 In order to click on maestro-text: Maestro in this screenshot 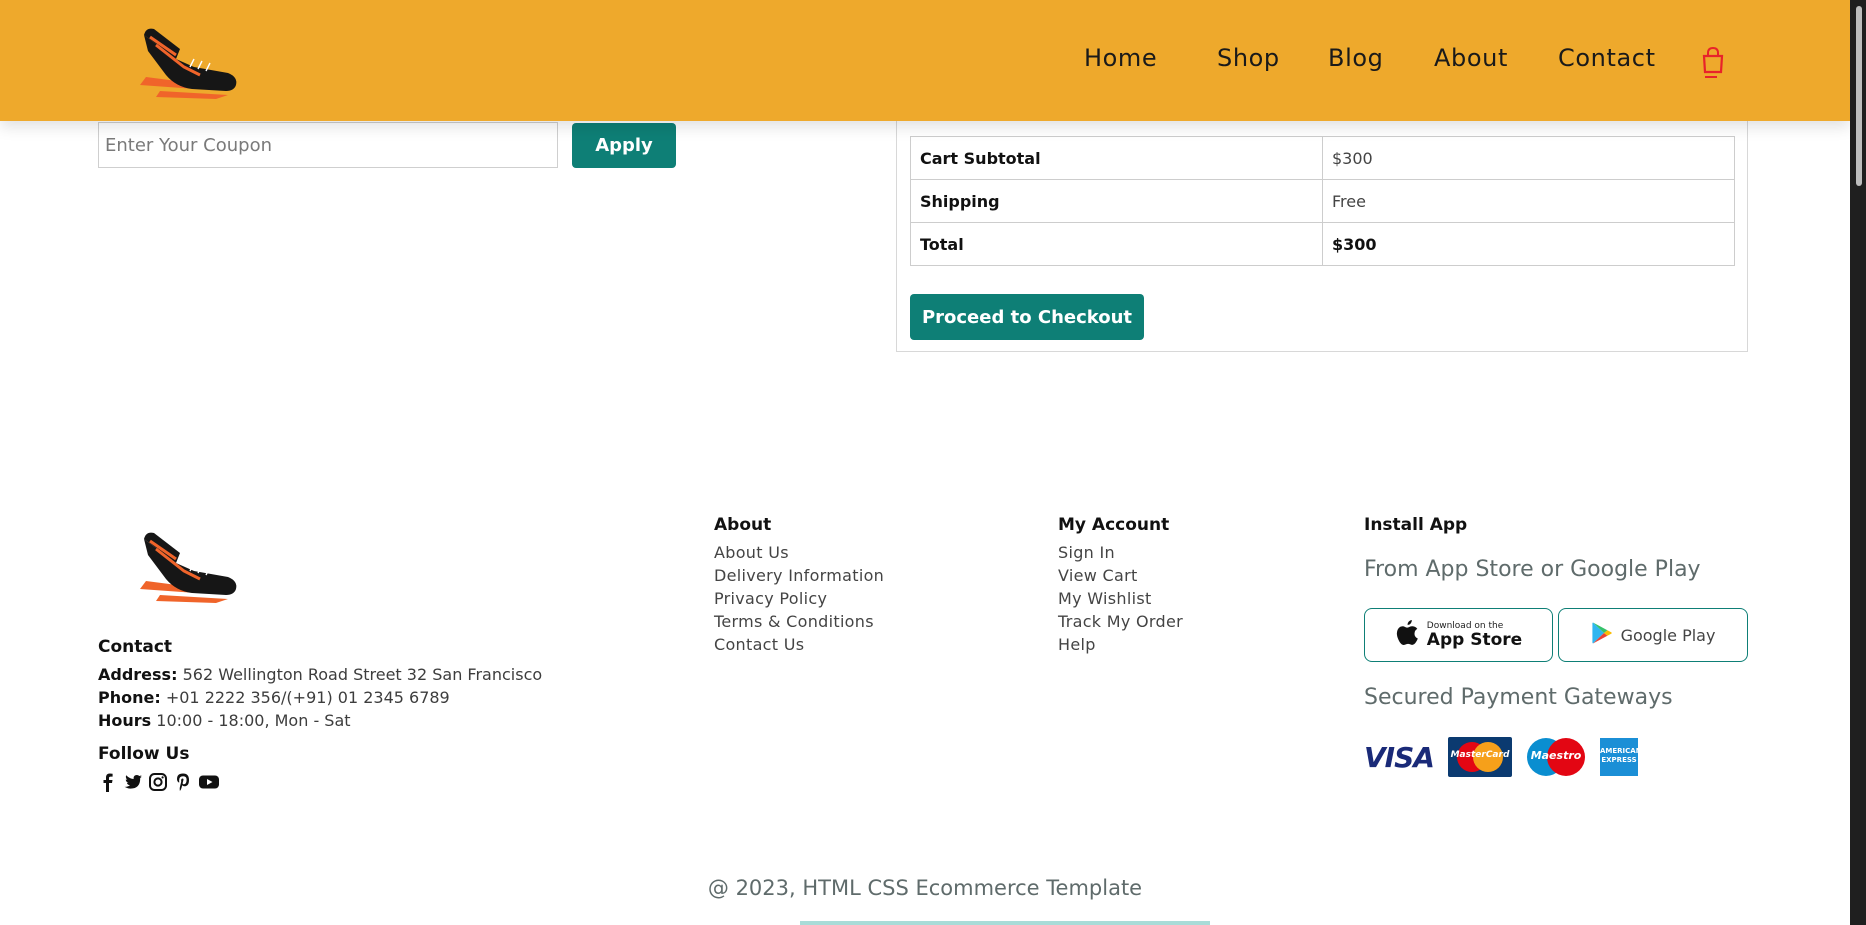, I will do `click(1556, 755)`.